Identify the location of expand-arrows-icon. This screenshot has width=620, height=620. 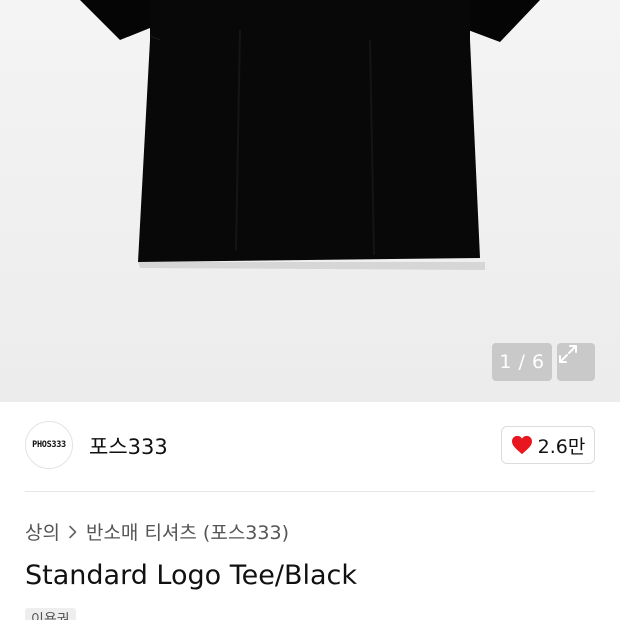
(568, 354).